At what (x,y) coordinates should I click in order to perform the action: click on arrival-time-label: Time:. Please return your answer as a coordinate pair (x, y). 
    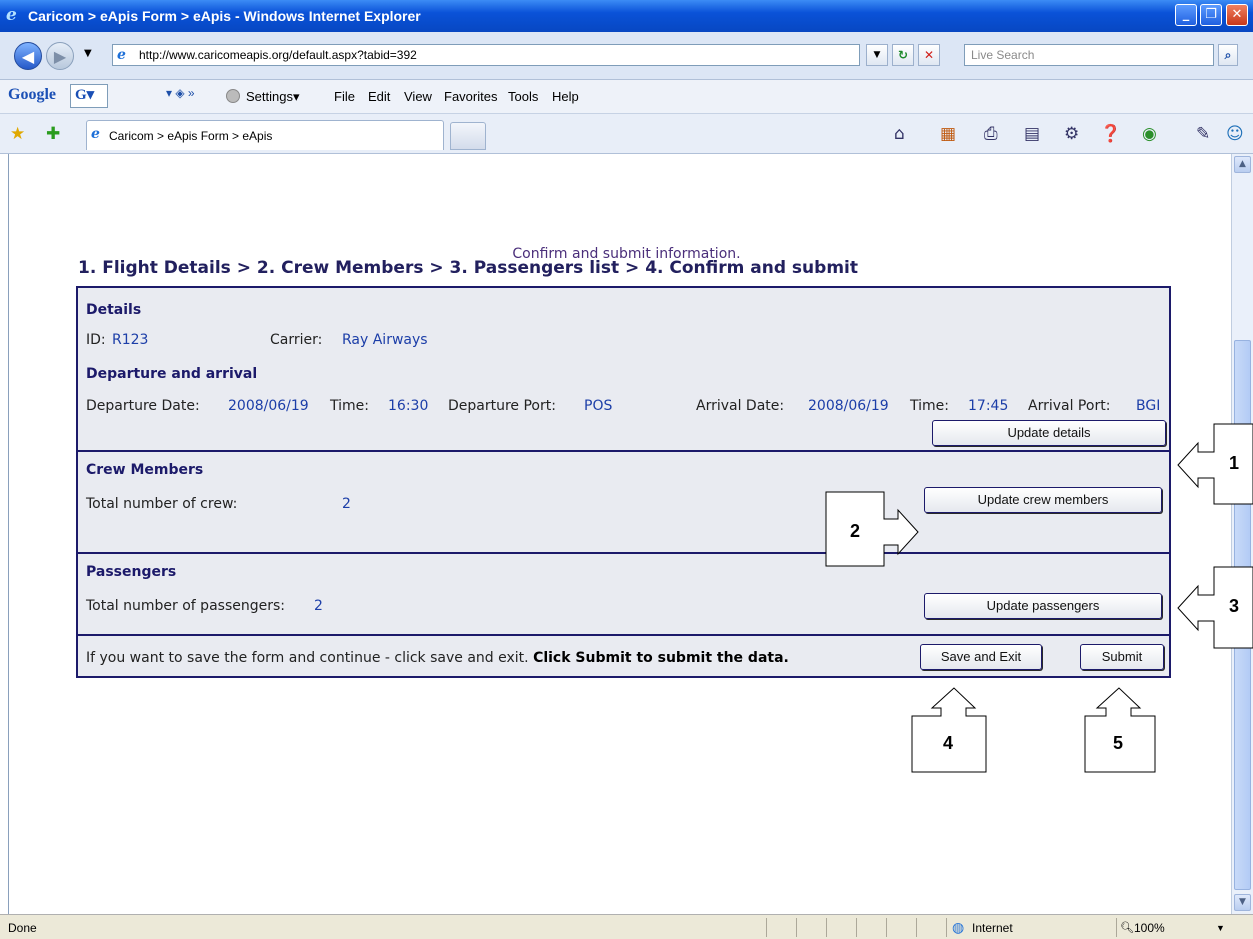
    Looking at the image, I should click on (929, 406).